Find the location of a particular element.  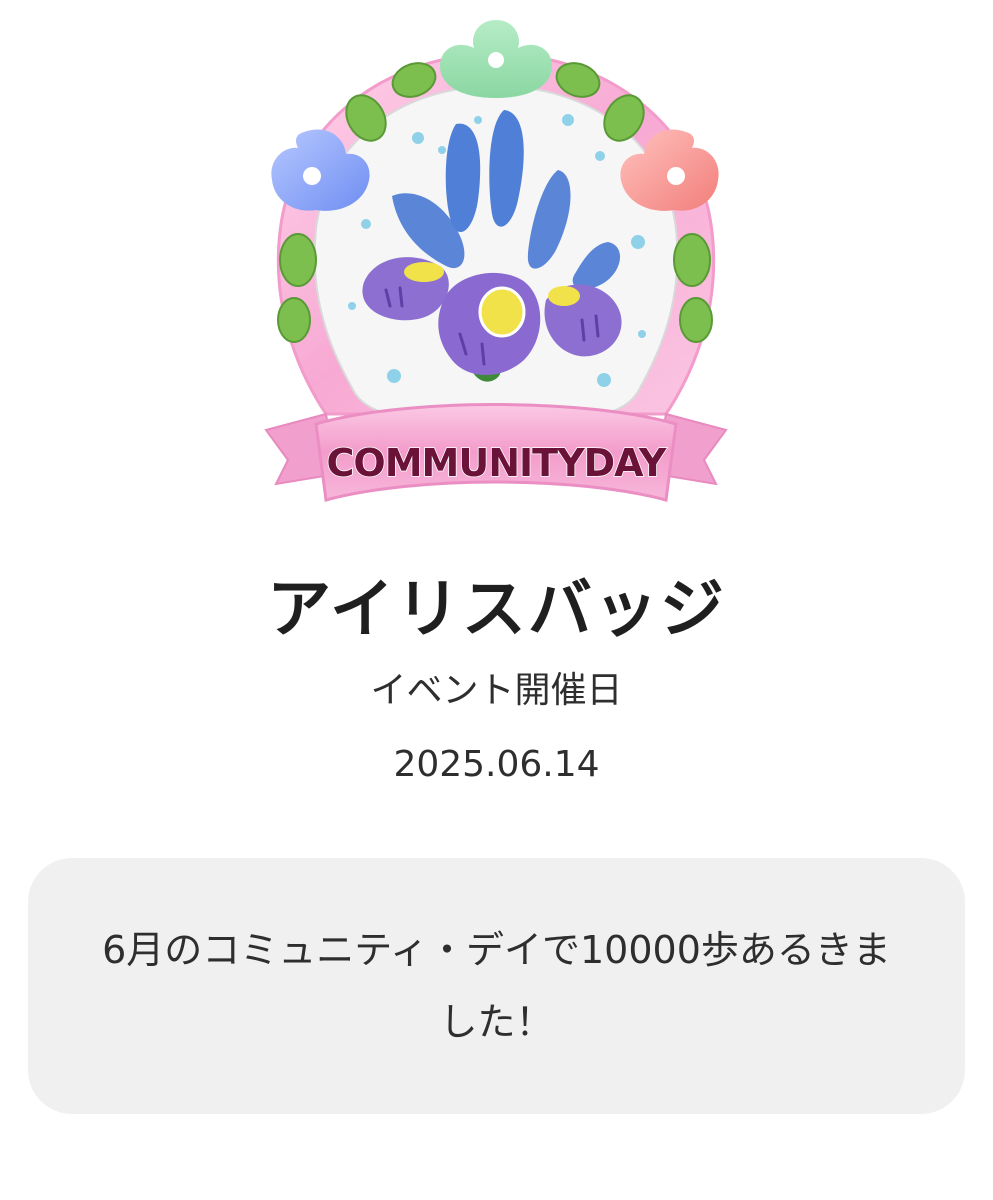

event-date-value: 2025.06.14 is located at coordinates (496, 764).